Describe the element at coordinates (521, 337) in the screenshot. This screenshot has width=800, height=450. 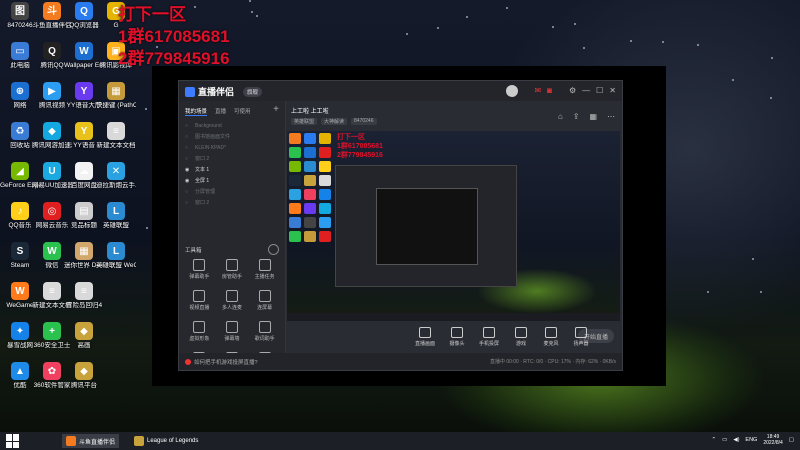
I see `control-button: 游戏` at that location.